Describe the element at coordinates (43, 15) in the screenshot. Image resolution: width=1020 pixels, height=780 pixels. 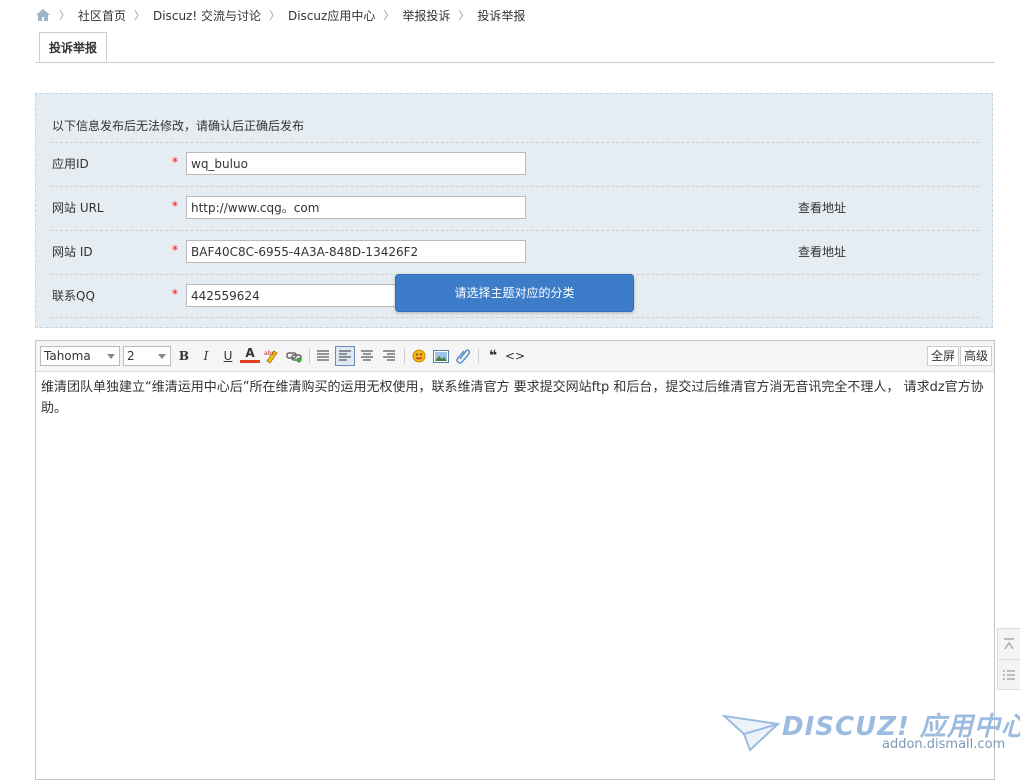
I see `home-icon` at that location.